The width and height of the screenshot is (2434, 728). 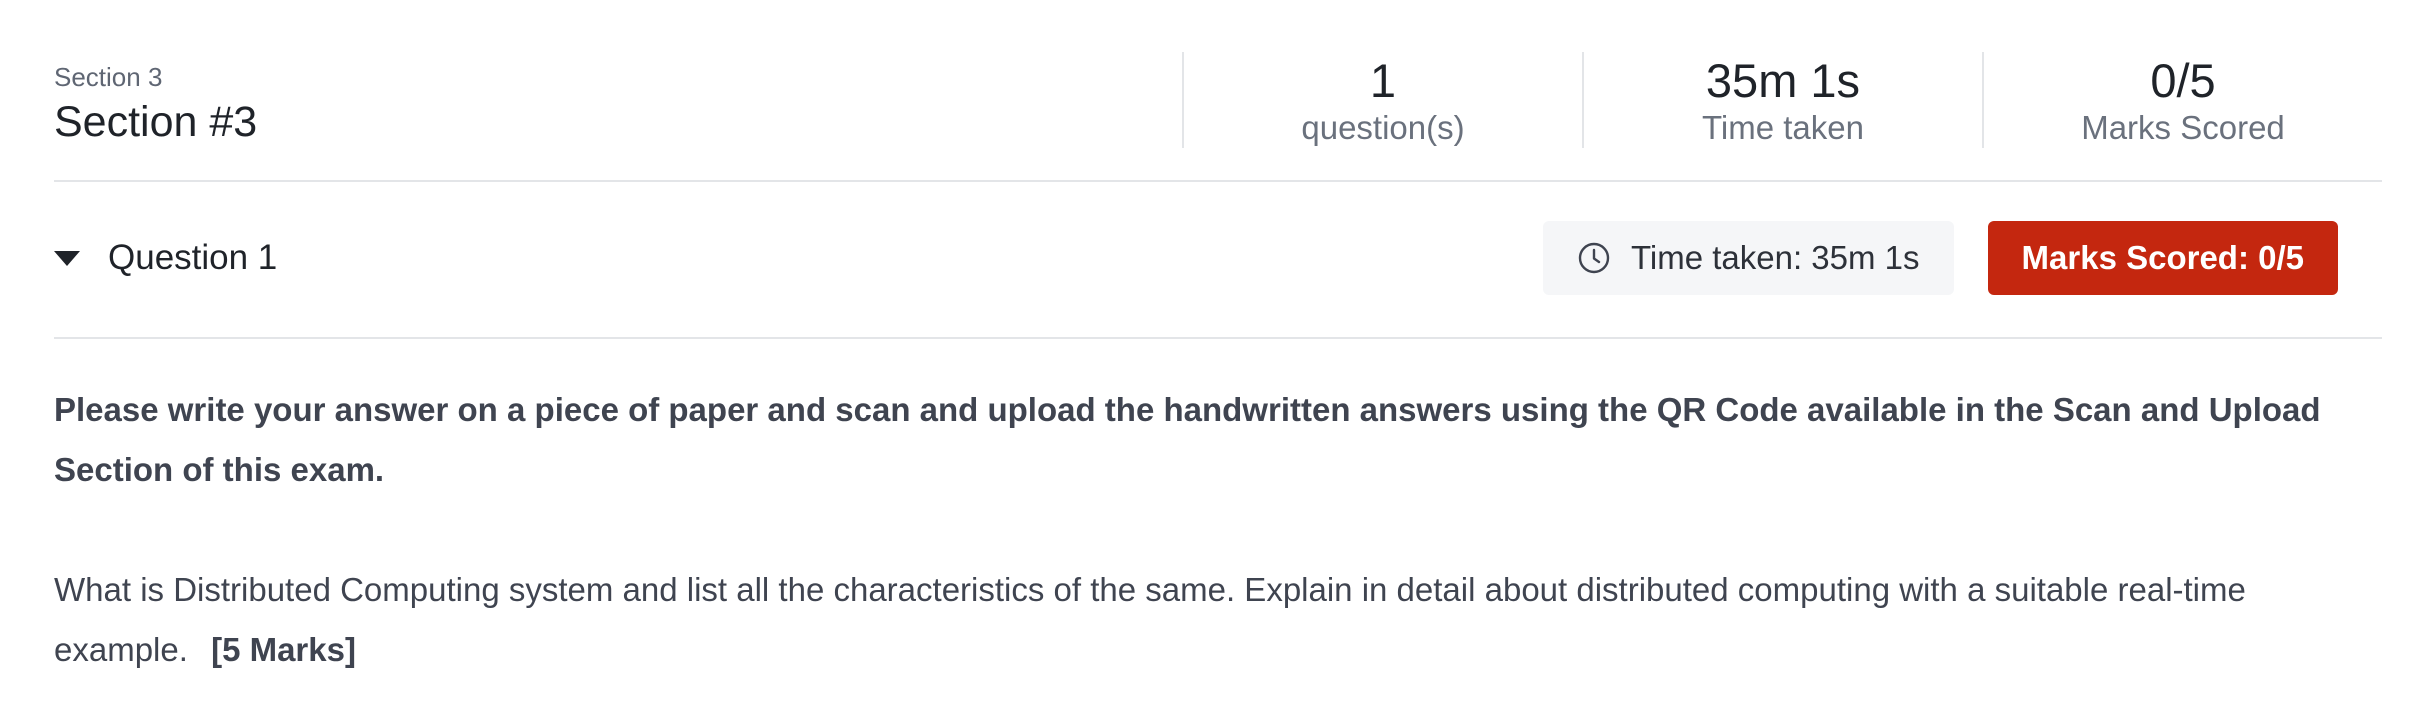 What do you see at coordinates (2183, 80) in the screenshot?
I see `stat-value: 0/5` at bounding box center [2183, 80].